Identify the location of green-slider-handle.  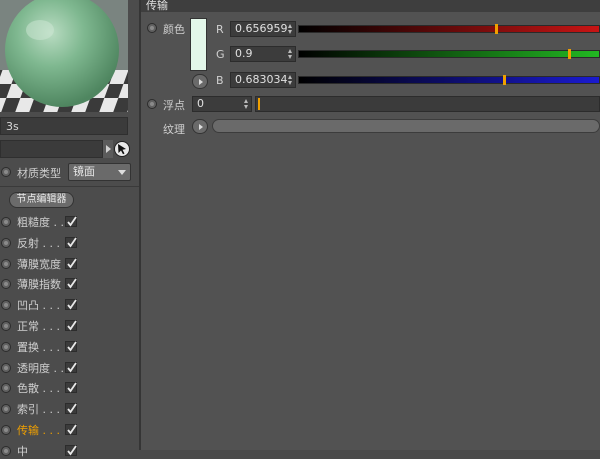
(569, 54).